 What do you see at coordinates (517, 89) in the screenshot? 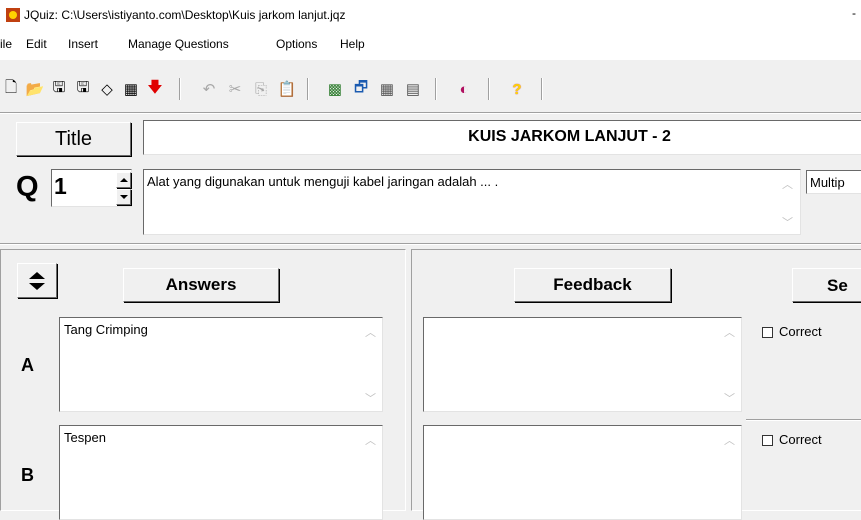
I see `help-icon: ?` at bounding box center [517, 89].